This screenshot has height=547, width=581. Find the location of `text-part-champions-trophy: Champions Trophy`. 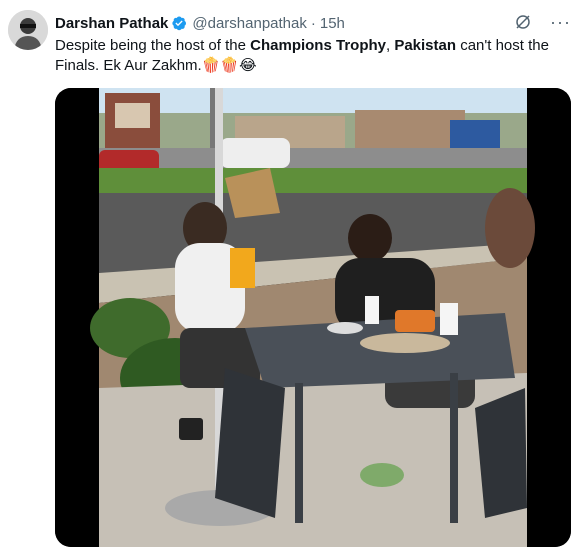

text-part-champions-trophy: Champions Trophy is located at coordinates (318, 45).